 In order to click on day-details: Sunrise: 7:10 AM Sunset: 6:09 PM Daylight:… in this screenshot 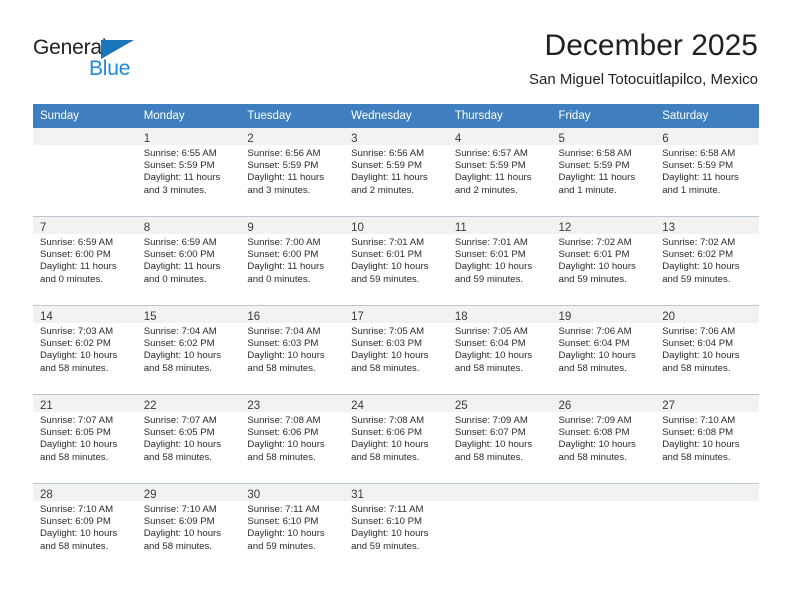, I will do `click(85, 527)`.